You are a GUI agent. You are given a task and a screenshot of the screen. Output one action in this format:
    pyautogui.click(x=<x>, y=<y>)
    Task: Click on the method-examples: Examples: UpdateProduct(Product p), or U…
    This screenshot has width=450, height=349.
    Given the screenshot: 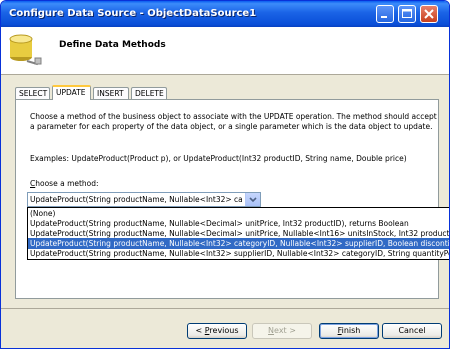 What is the action you would take?
    pyautogui.click(x=218, y=158)
    